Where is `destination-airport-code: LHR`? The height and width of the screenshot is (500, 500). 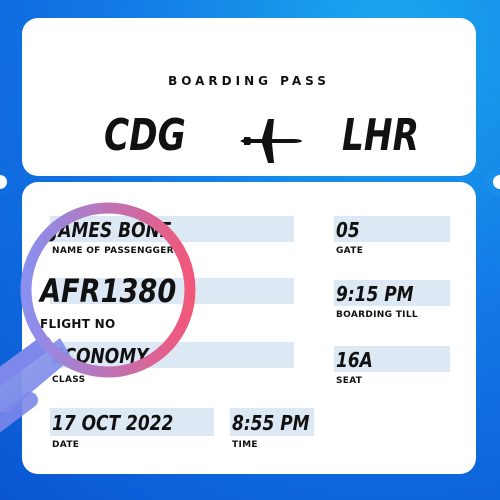
destination-airport-code: LHR is located at coordinates (381, 135).